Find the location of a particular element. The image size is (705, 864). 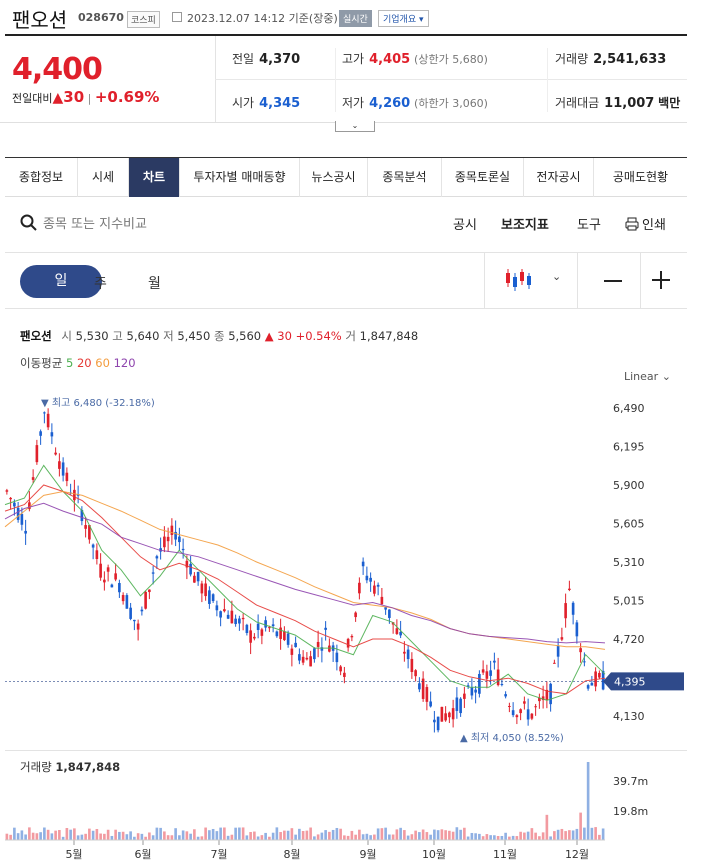

current-price: 4,400 is located at coordinates (57, 69).